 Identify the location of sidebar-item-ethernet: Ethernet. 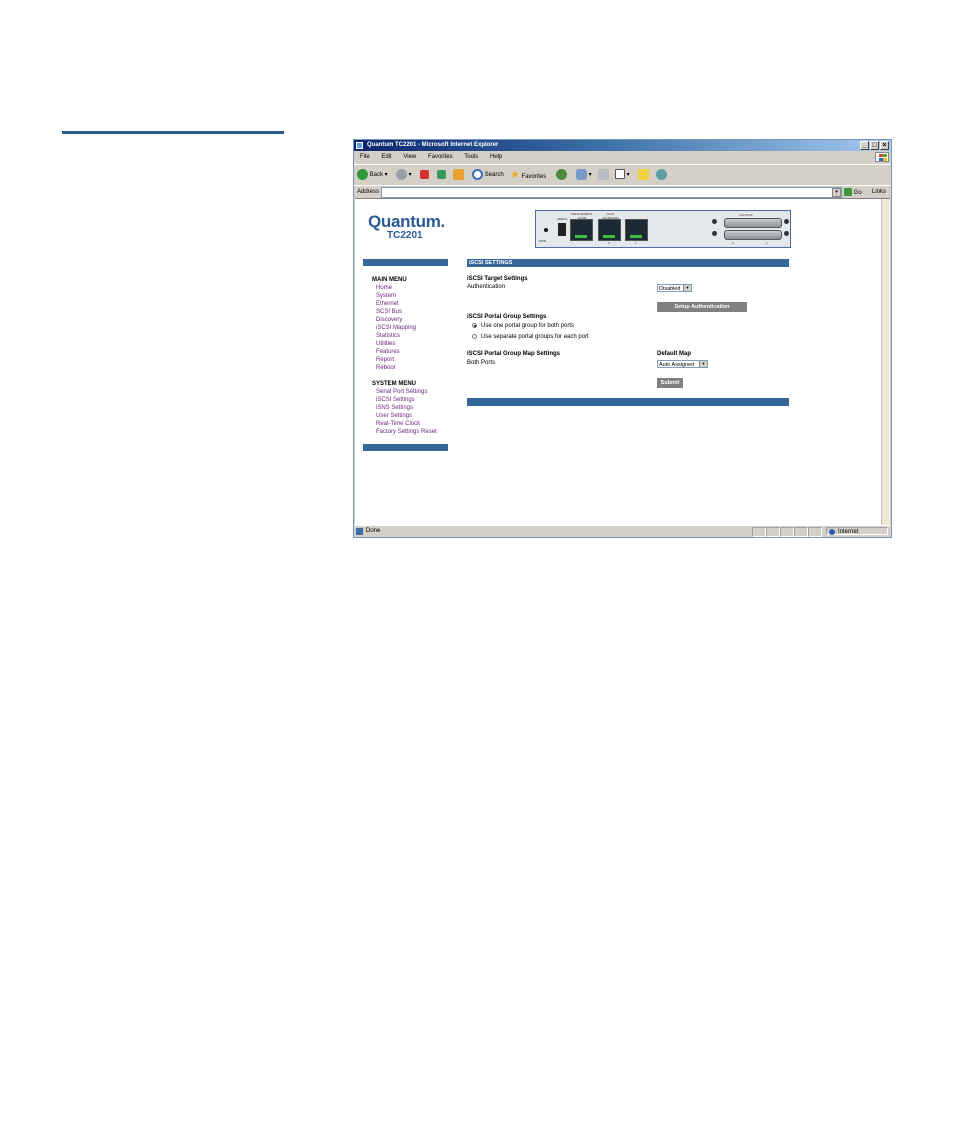
(387, 304).